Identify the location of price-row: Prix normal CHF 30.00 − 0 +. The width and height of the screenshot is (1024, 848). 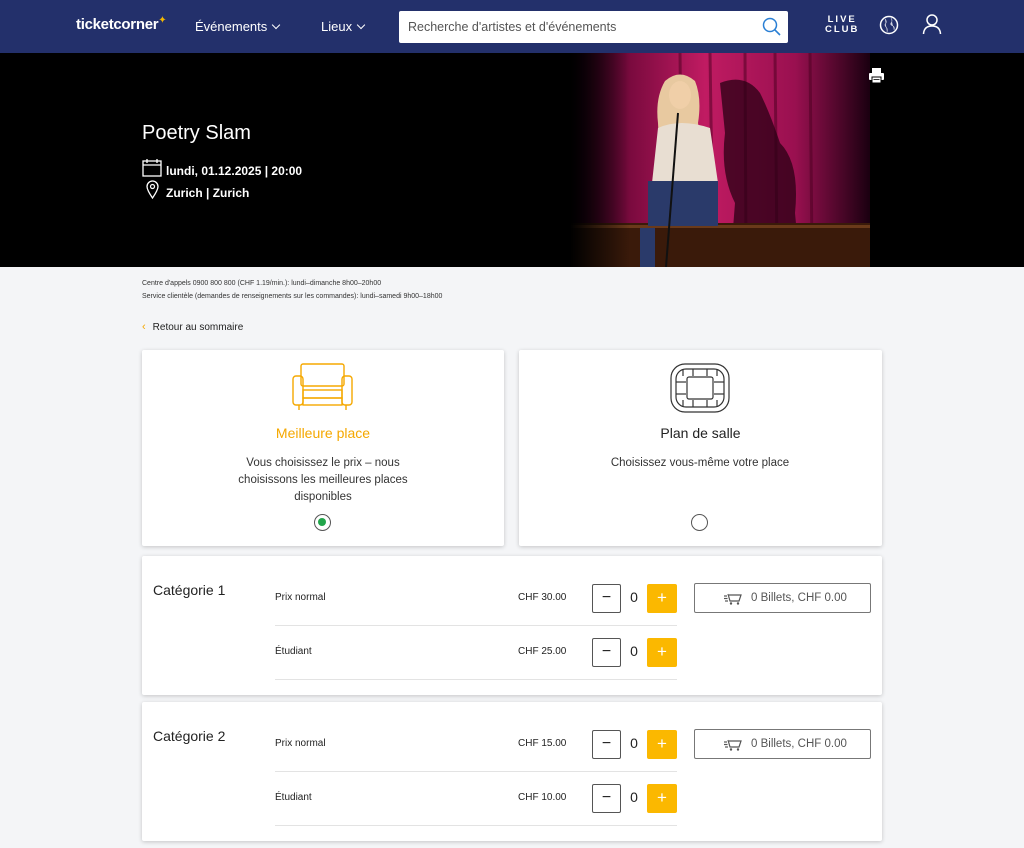
(476, 599).